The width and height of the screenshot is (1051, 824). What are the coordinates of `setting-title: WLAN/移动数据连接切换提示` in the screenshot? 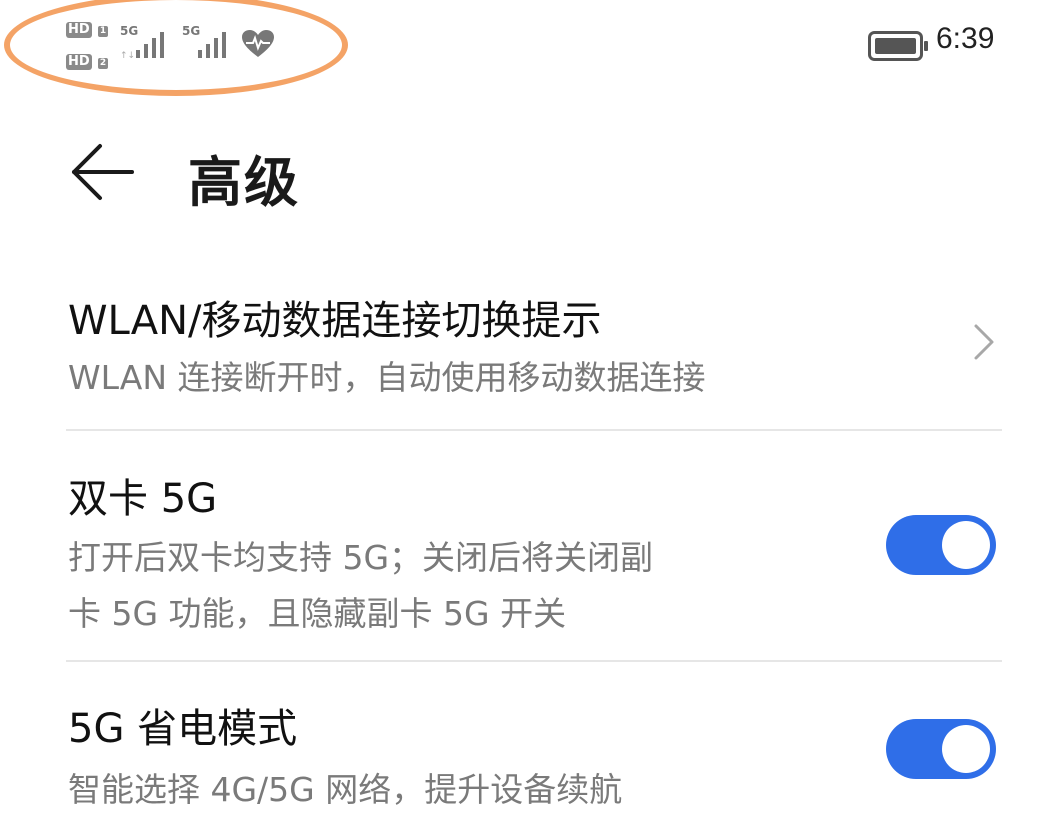 It's located at (335, 321).